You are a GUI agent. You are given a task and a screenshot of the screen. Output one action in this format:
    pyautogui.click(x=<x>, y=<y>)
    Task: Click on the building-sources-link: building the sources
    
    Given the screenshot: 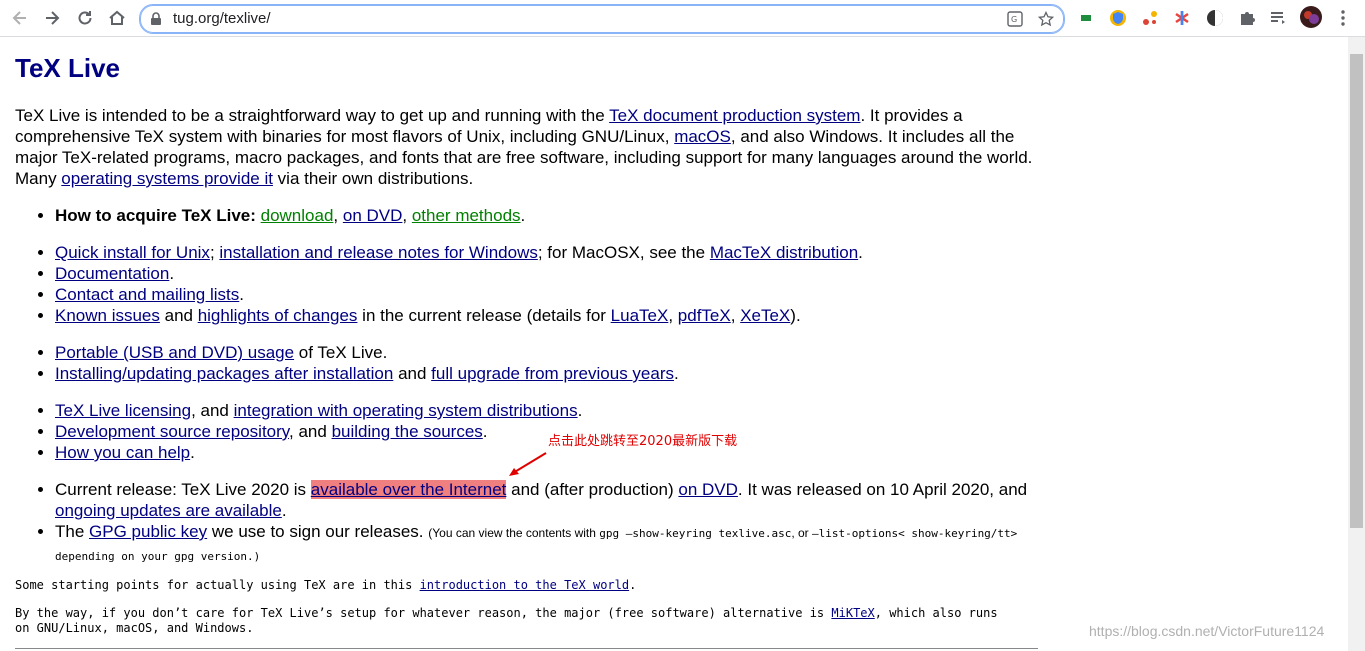 What is the action you would take?
    pyautogui.click(x=407, y=431)
    